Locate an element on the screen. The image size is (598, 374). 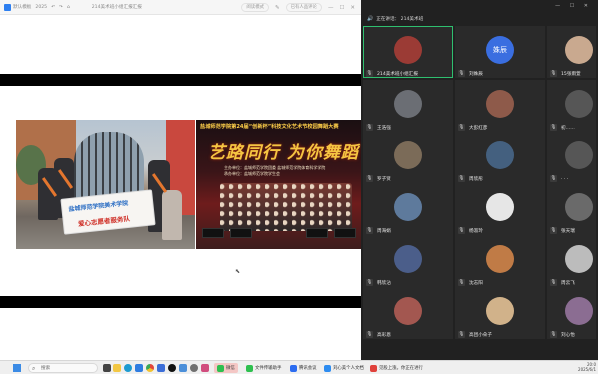
participant-tile: 🎙 高团小朵子 is located at coordinates (500, 313).